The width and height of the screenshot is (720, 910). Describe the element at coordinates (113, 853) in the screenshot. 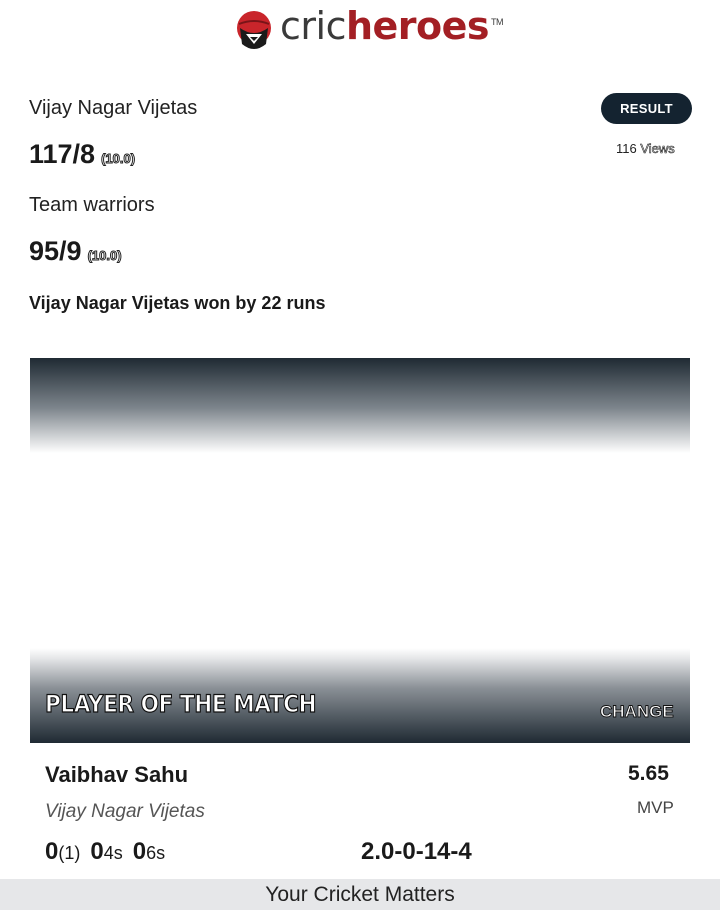

I see `batting-fours-label: 4s` at that location.